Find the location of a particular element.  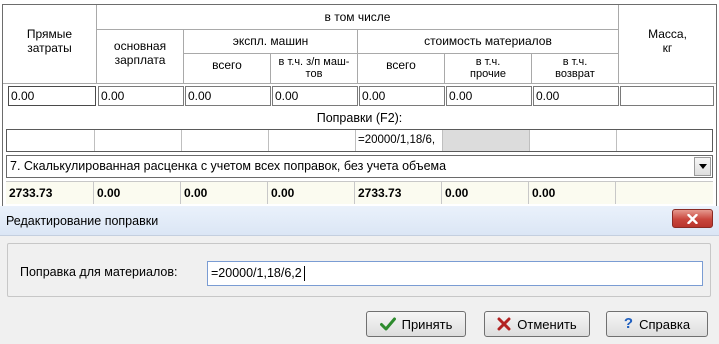

cancel-button: Отменить is located at coordinates (537, 324).